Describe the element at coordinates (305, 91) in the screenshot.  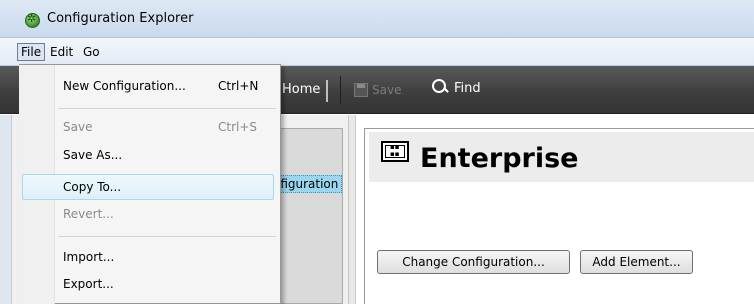
I see `home-button: Home` at that location.